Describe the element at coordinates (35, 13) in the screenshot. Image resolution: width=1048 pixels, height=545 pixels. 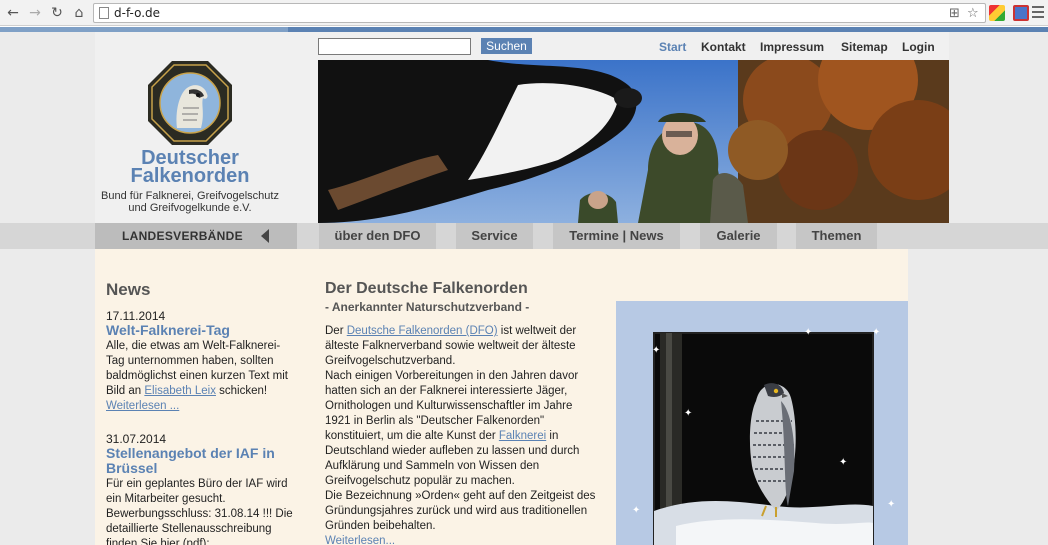
I see `forward-icon: →` at that location.